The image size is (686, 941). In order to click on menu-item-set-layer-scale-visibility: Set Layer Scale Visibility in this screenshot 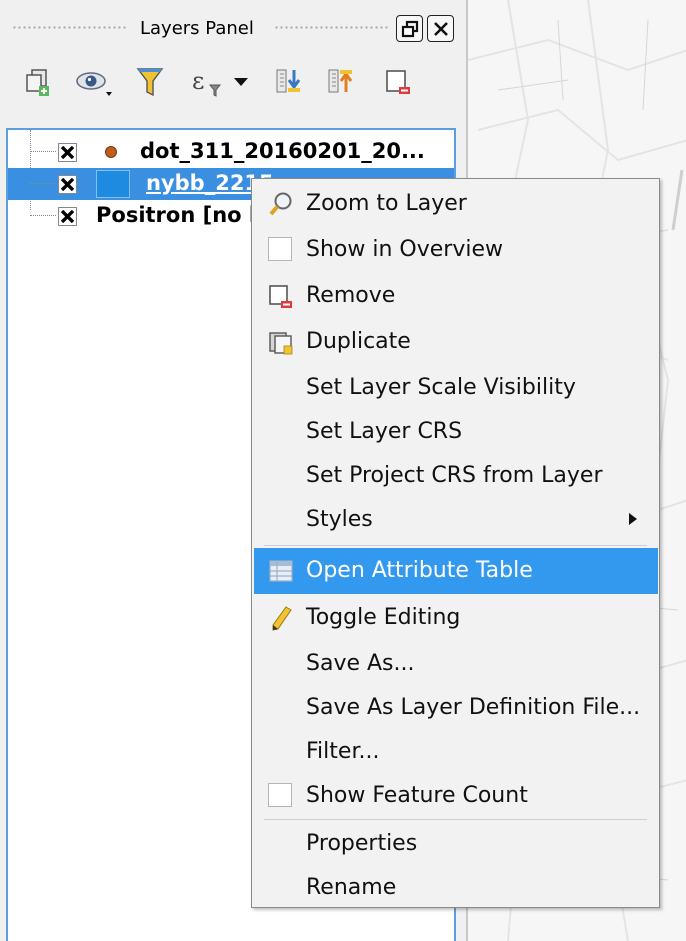, I will do `click(456, 388)`.